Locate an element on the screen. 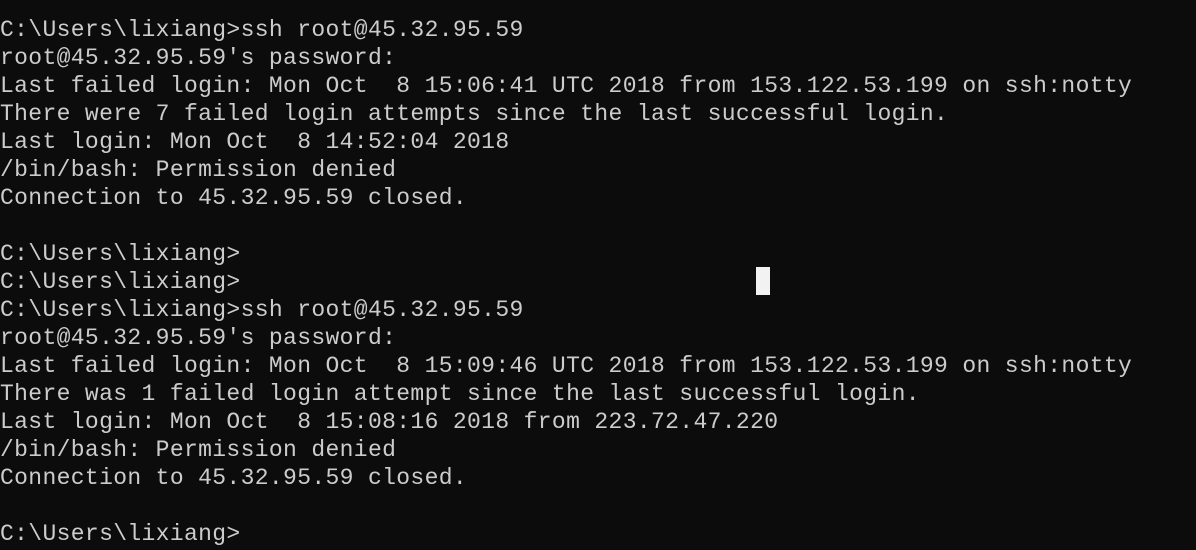 This screenshot has height=550, width=1196. terminal-line-10: C:\Users\lixiang> is located at coordinates (120, 282).